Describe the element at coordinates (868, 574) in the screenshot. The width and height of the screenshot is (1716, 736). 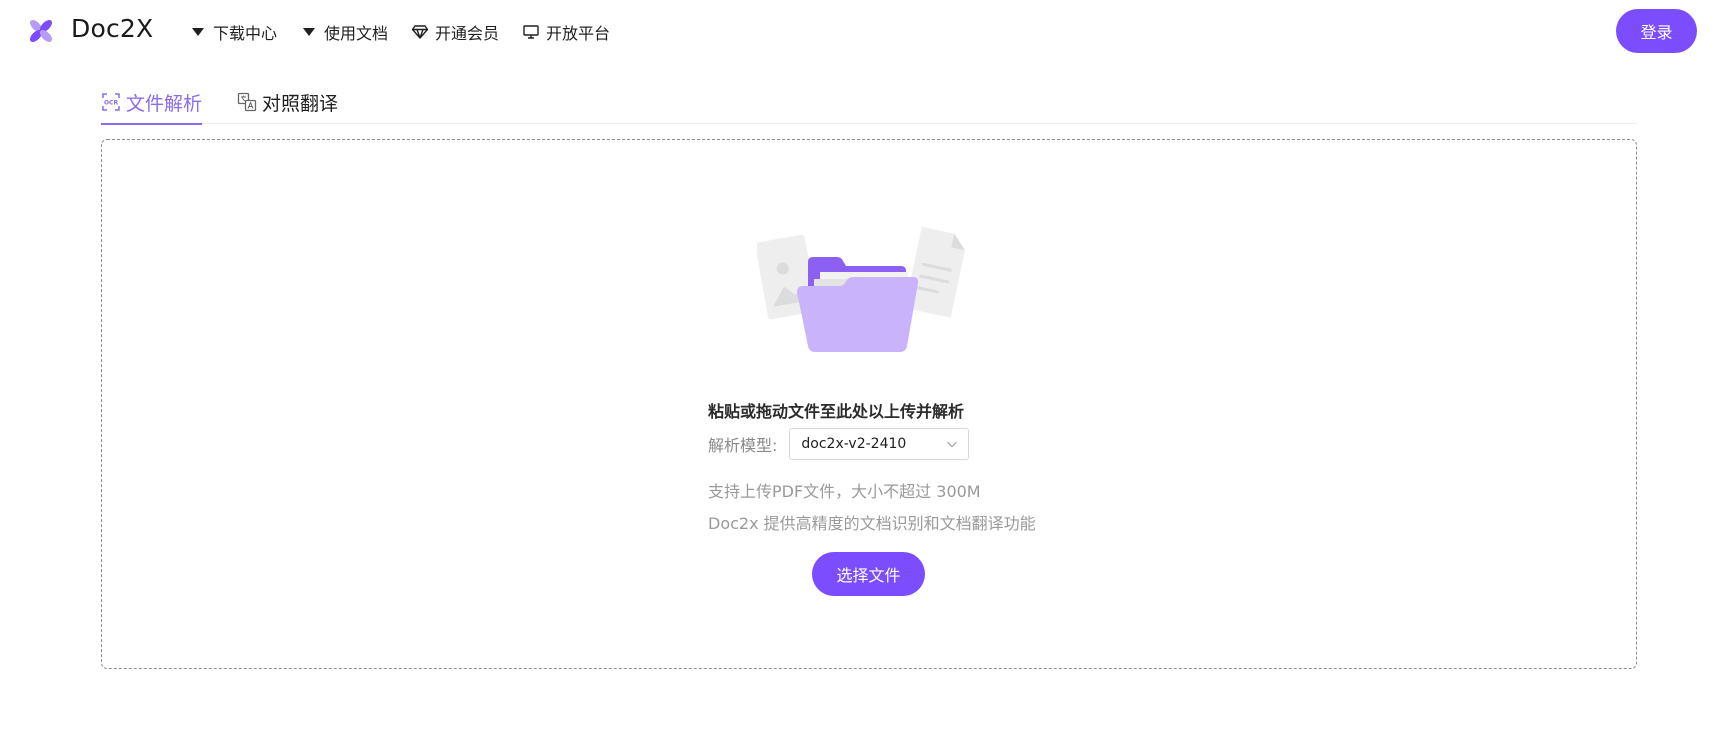
I see `choose-file-button: 选择文件` at that location.